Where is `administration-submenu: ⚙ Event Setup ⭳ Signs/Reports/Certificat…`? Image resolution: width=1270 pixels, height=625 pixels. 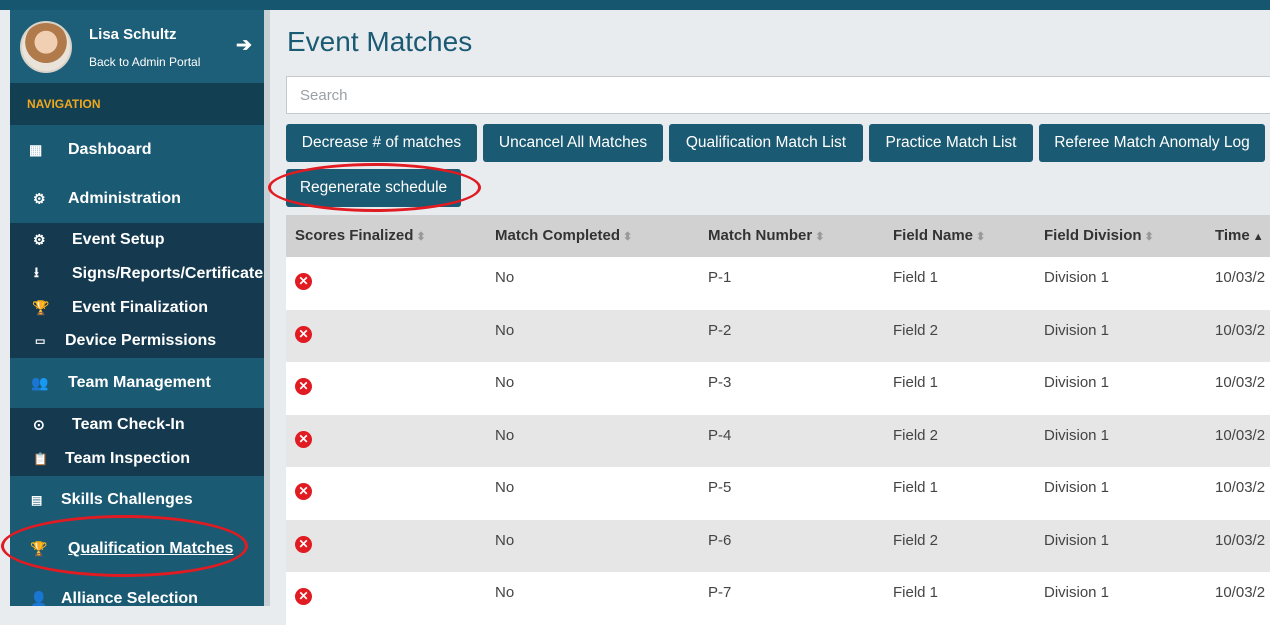
administration-submenu: ⚙ Event Setup ⭳ Signs/Reports/Certificat… is located at coordinates (139, 290).